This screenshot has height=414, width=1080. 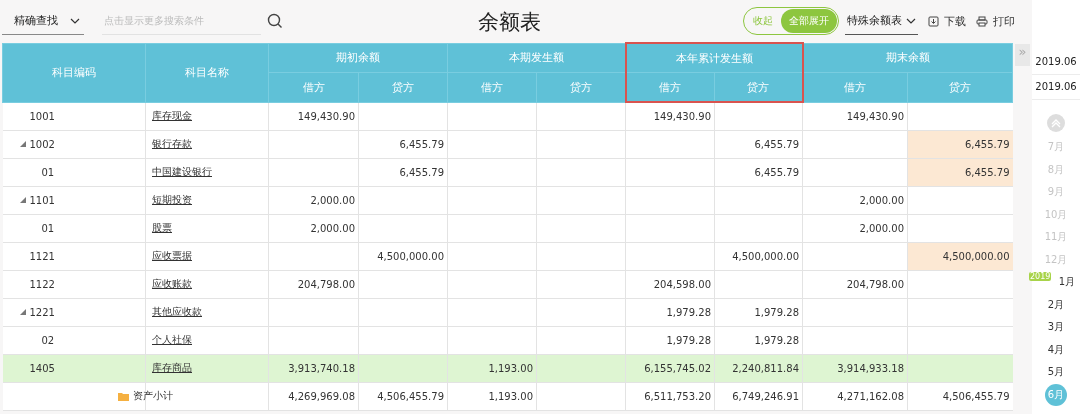 I want to click on column-group-header: 期初余额, so click(x=358, y=58).